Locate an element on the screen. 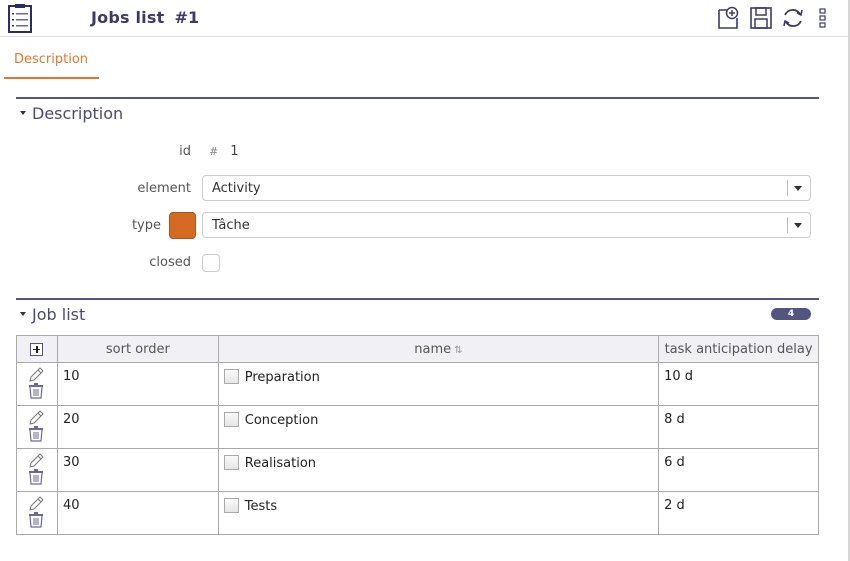  type-label: type is located at coordinates (146, 225).